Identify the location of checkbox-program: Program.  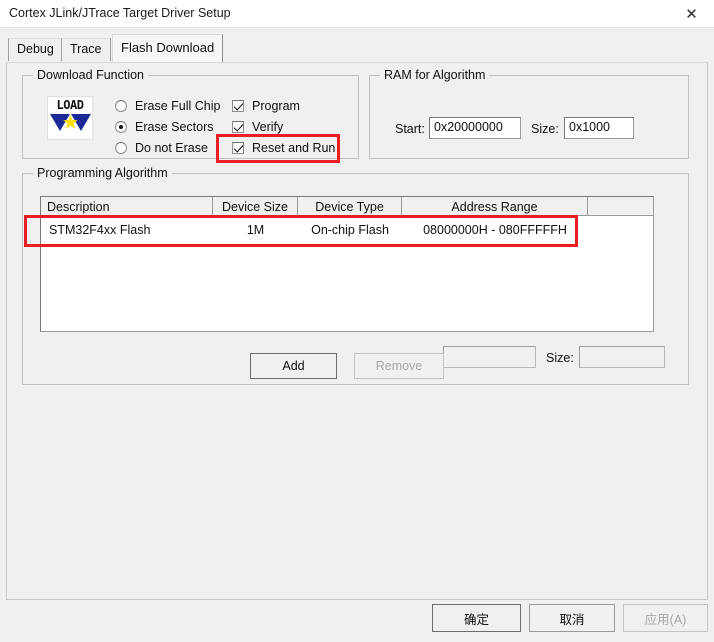
(266, 106).